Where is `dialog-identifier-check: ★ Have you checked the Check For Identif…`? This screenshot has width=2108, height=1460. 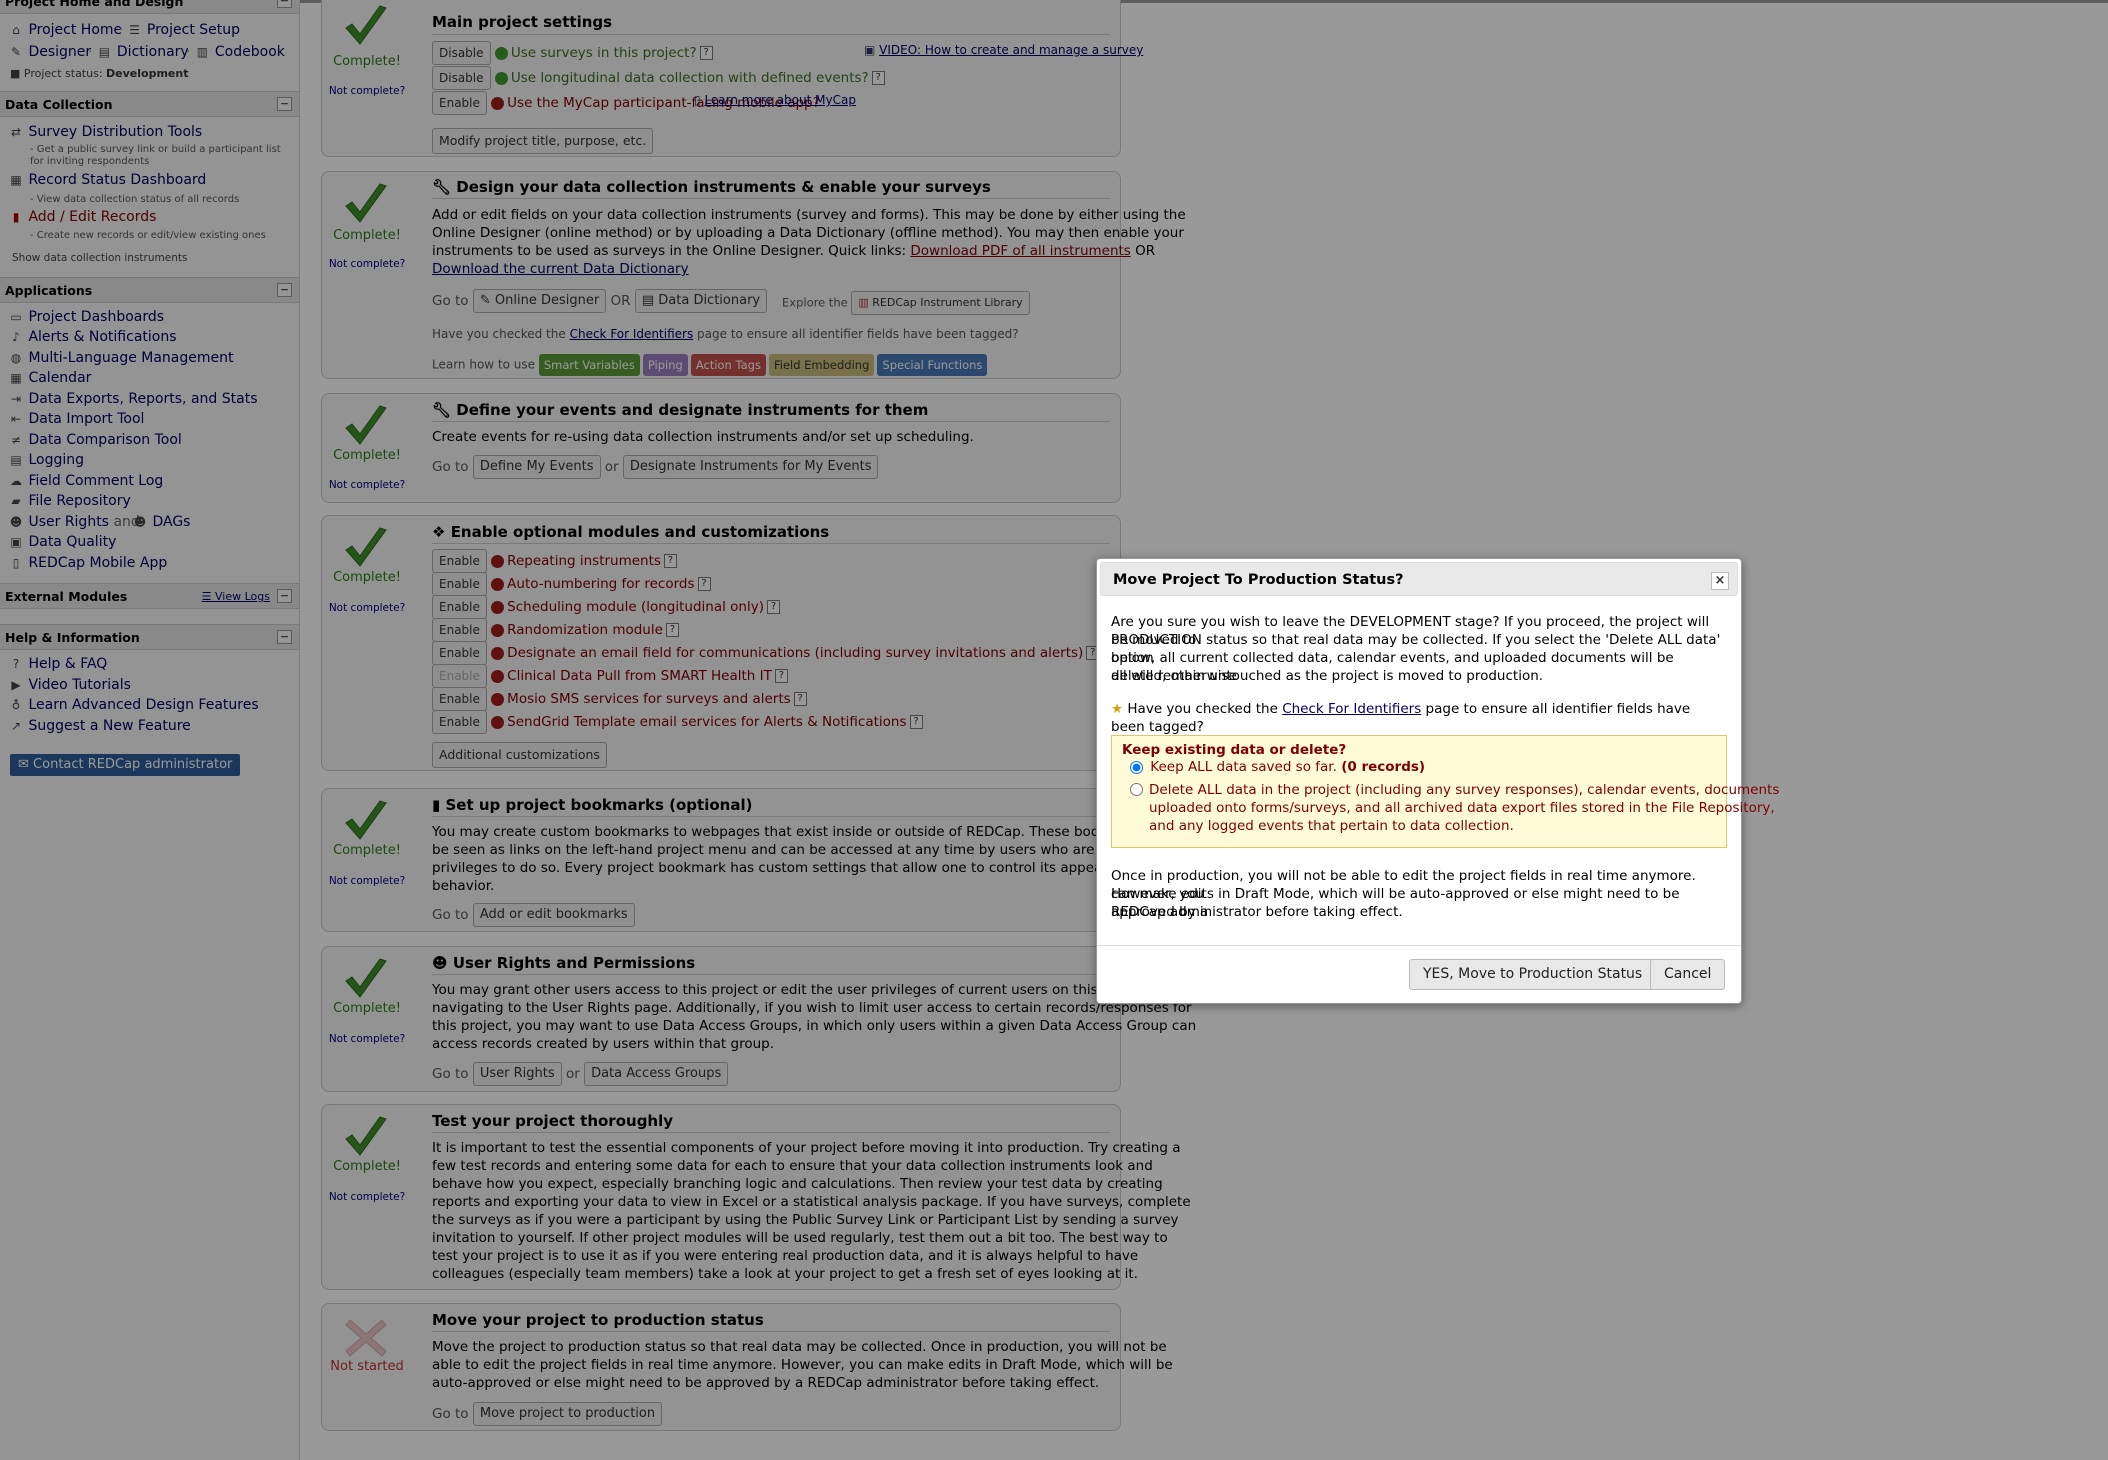 dialog-identifier-check: ★ Have you checked the Check For Identif… is located at coordinates (1401, 718).